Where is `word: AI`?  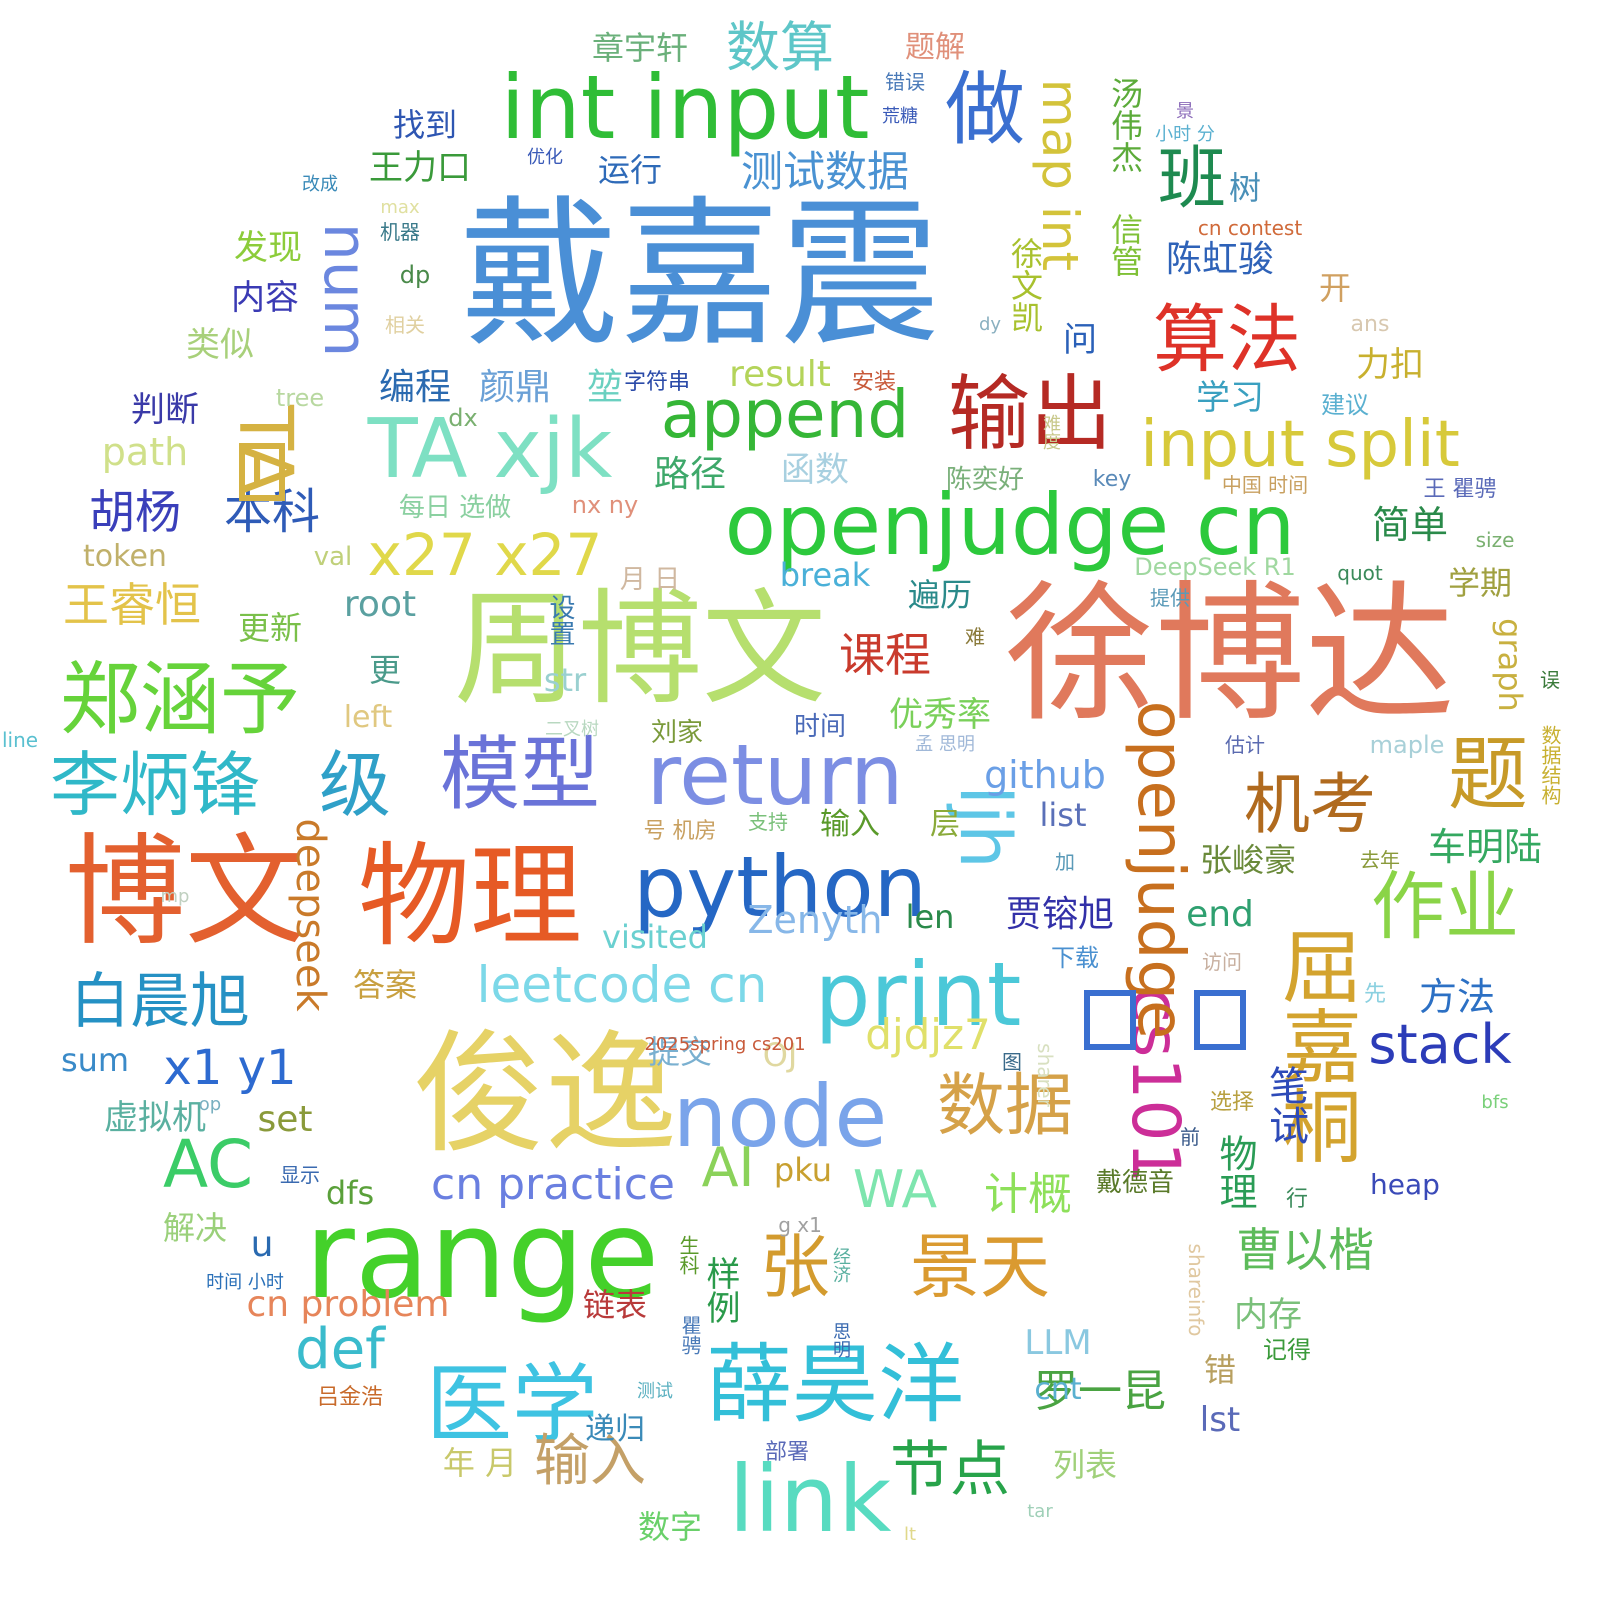 word: AI is located at coordinates (728, 1167).